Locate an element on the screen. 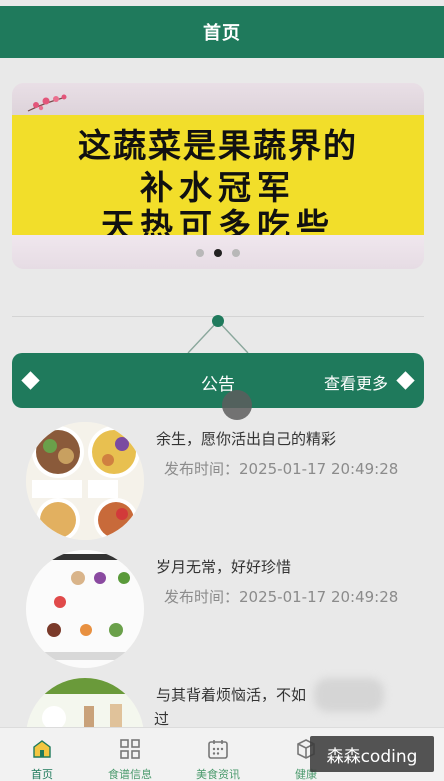  top-header: 首页 is located at coordinates (222, 32).